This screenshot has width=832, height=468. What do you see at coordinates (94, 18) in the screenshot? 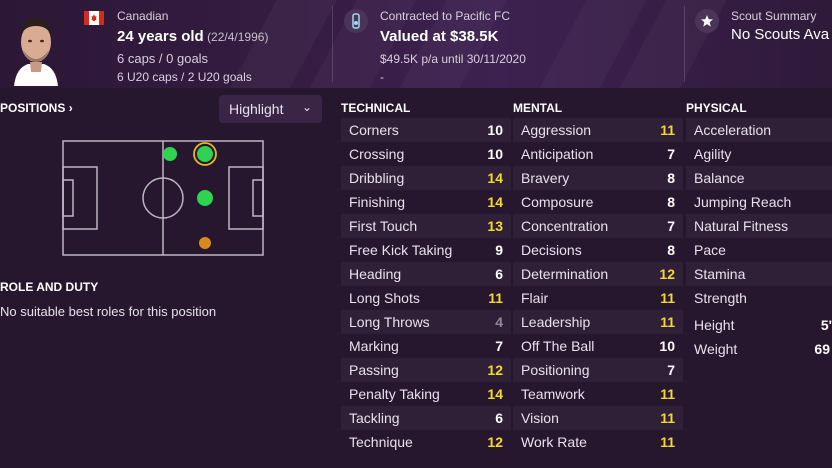
I see `canada-flag-icon` at bounding box center [94, 18].